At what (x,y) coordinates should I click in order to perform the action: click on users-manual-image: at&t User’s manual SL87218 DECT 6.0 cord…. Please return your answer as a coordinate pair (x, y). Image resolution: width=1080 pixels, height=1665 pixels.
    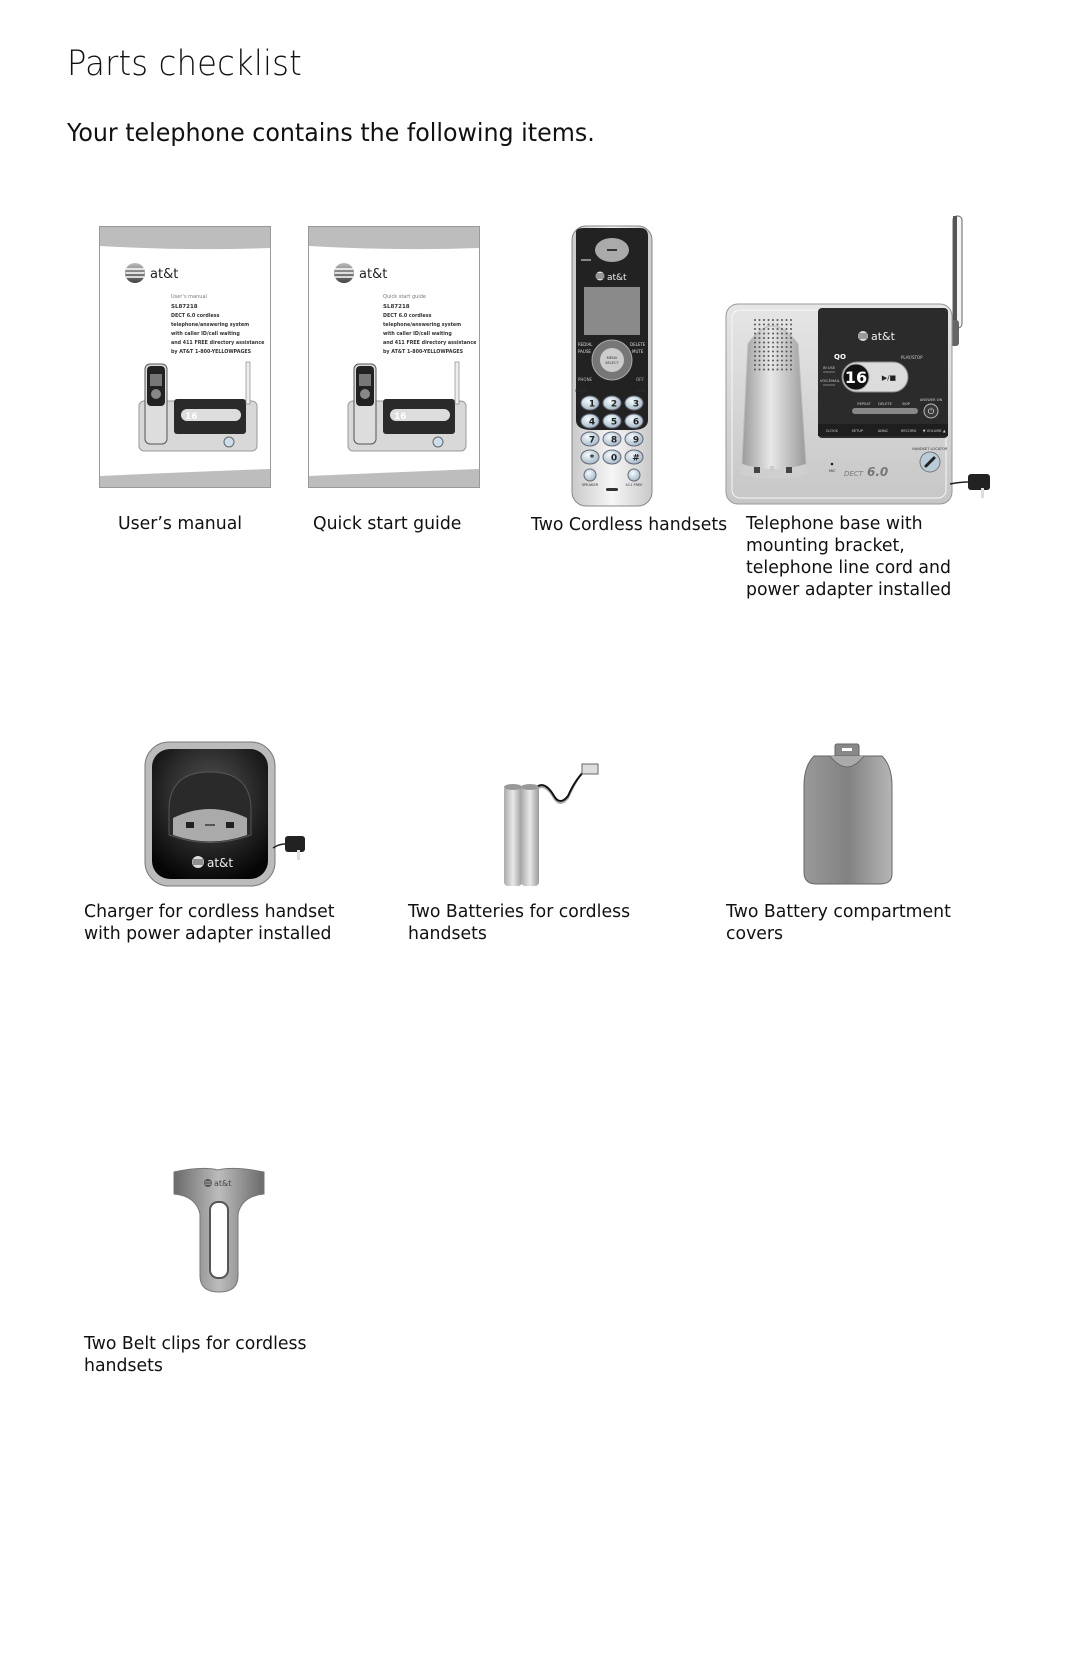
    Looking at the image, I should click on (185, 357).